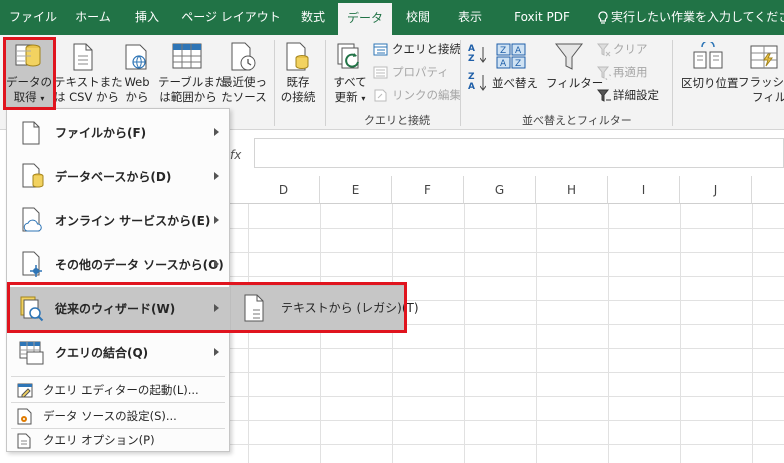 The height and width of the screenshot is (463, 784). Describe the element at coordinates (118, 221) in the screenshot. I see `menu-item-from-online-services: オンライン サービスから(E)` at that location.